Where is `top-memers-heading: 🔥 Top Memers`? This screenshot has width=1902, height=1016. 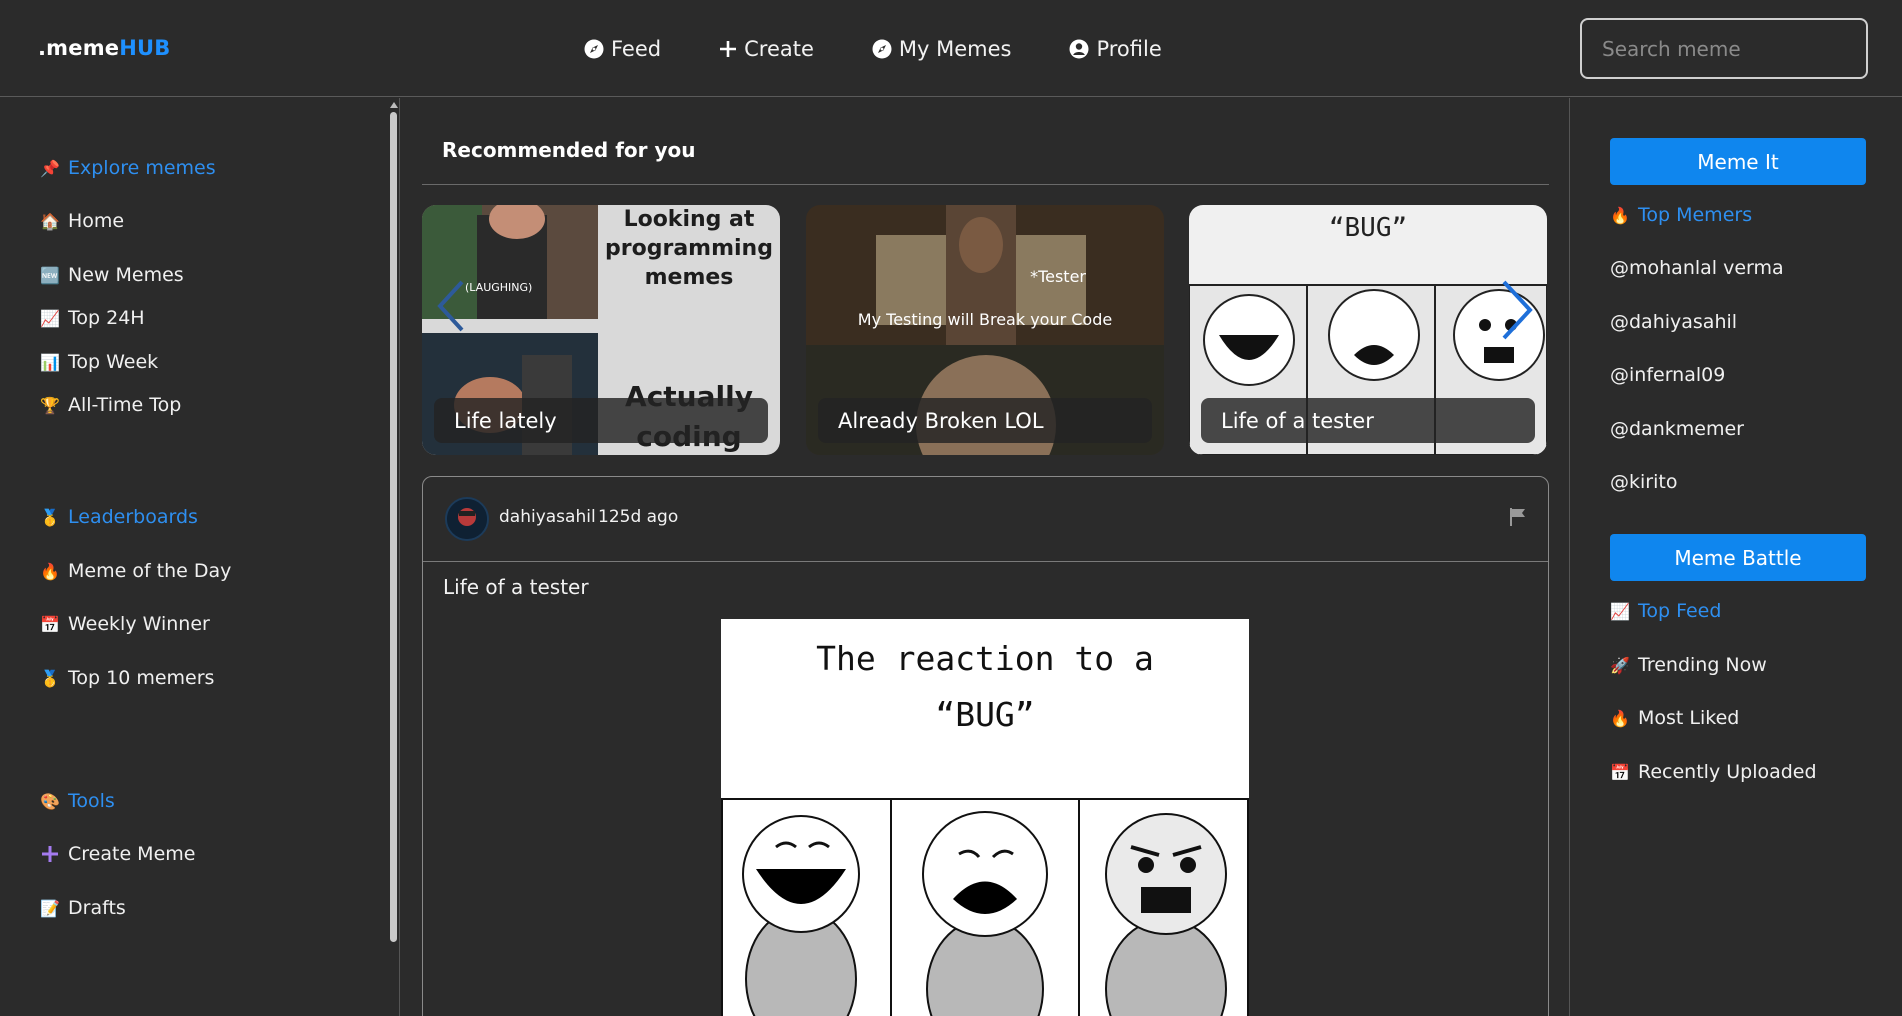
top-memers-heading: 🔥 Top Memers is located at coordinates (1681, 215).